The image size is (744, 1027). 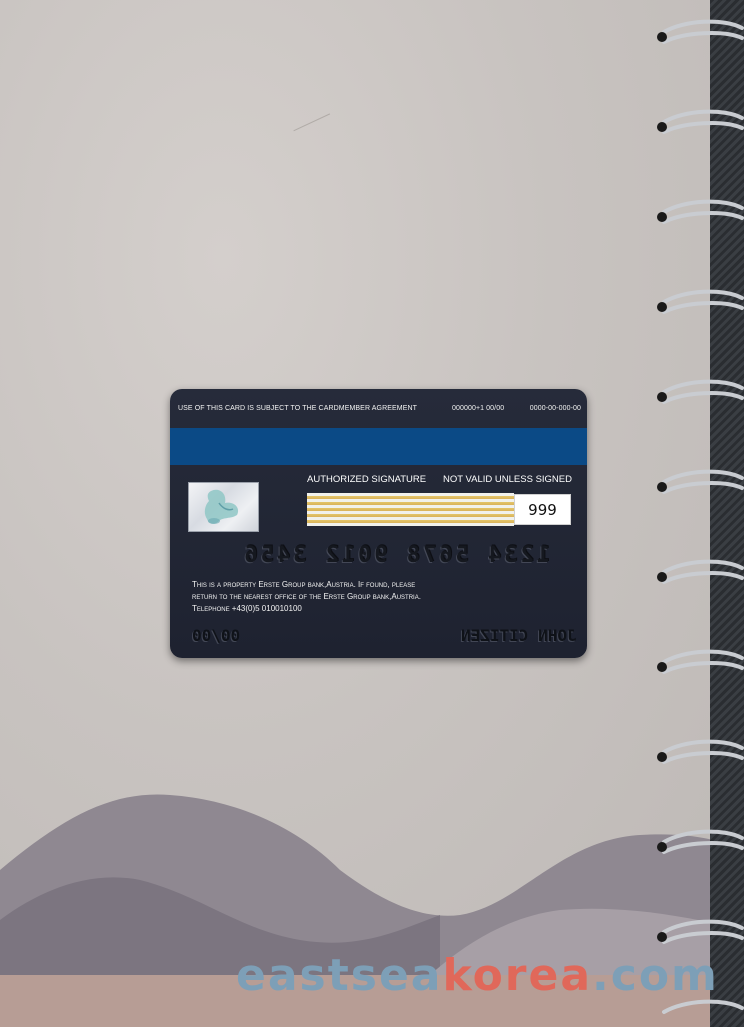 I want to click on cvv-code: 999, so click(x=542, y=509).